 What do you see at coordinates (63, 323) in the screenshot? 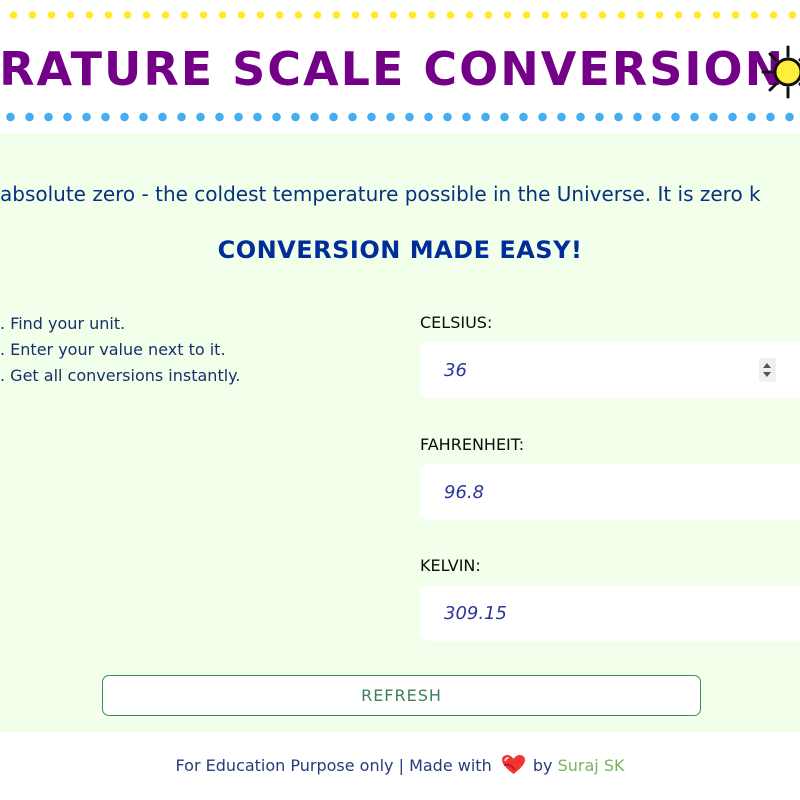
I see `instruction-item: . Find your unit.` at bounding box center [63, 323].